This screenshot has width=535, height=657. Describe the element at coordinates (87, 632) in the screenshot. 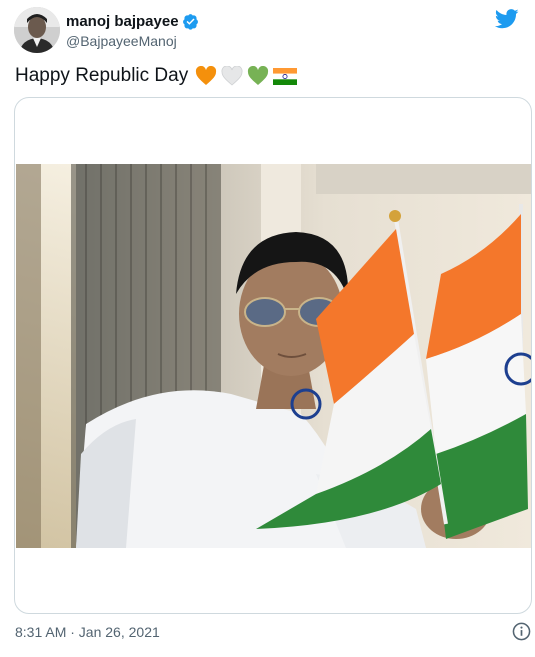

I see `tweet-timestamp: 8:31 AM · Jan 26, 2021` at that location.